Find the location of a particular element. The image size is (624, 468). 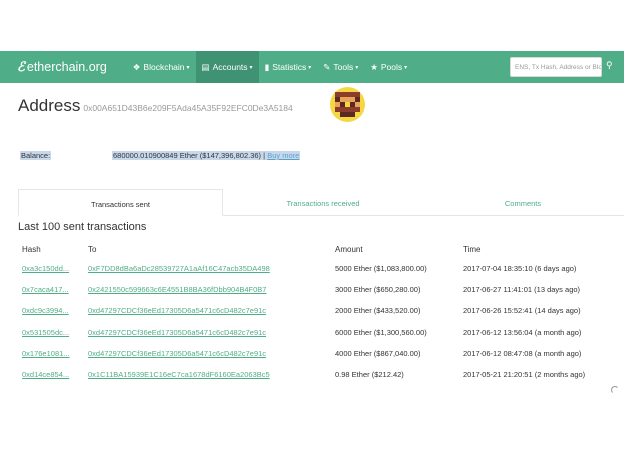

tab-transactions-received: Transactions received is located at coordinates (323, 202).